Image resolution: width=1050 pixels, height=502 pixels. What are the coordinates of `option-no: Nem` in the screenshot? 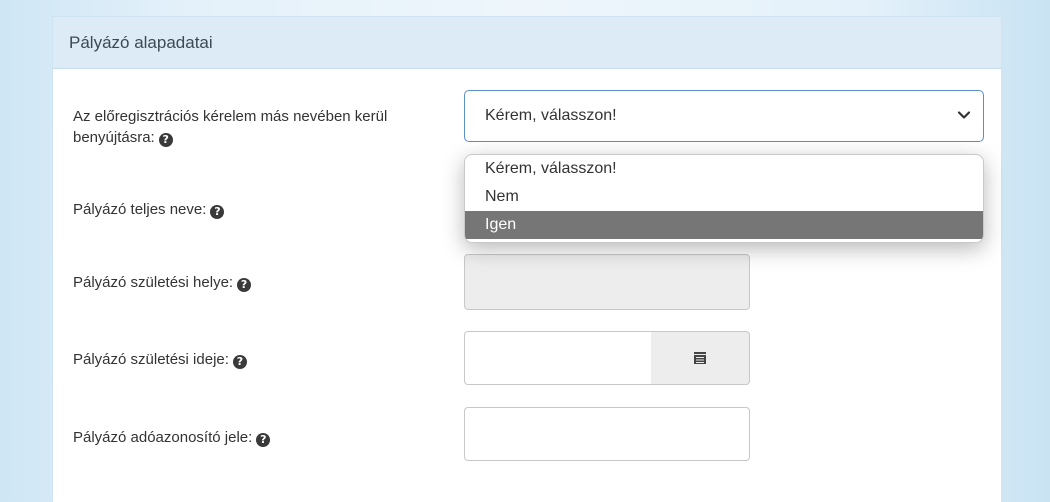 It's located at (724, 197).